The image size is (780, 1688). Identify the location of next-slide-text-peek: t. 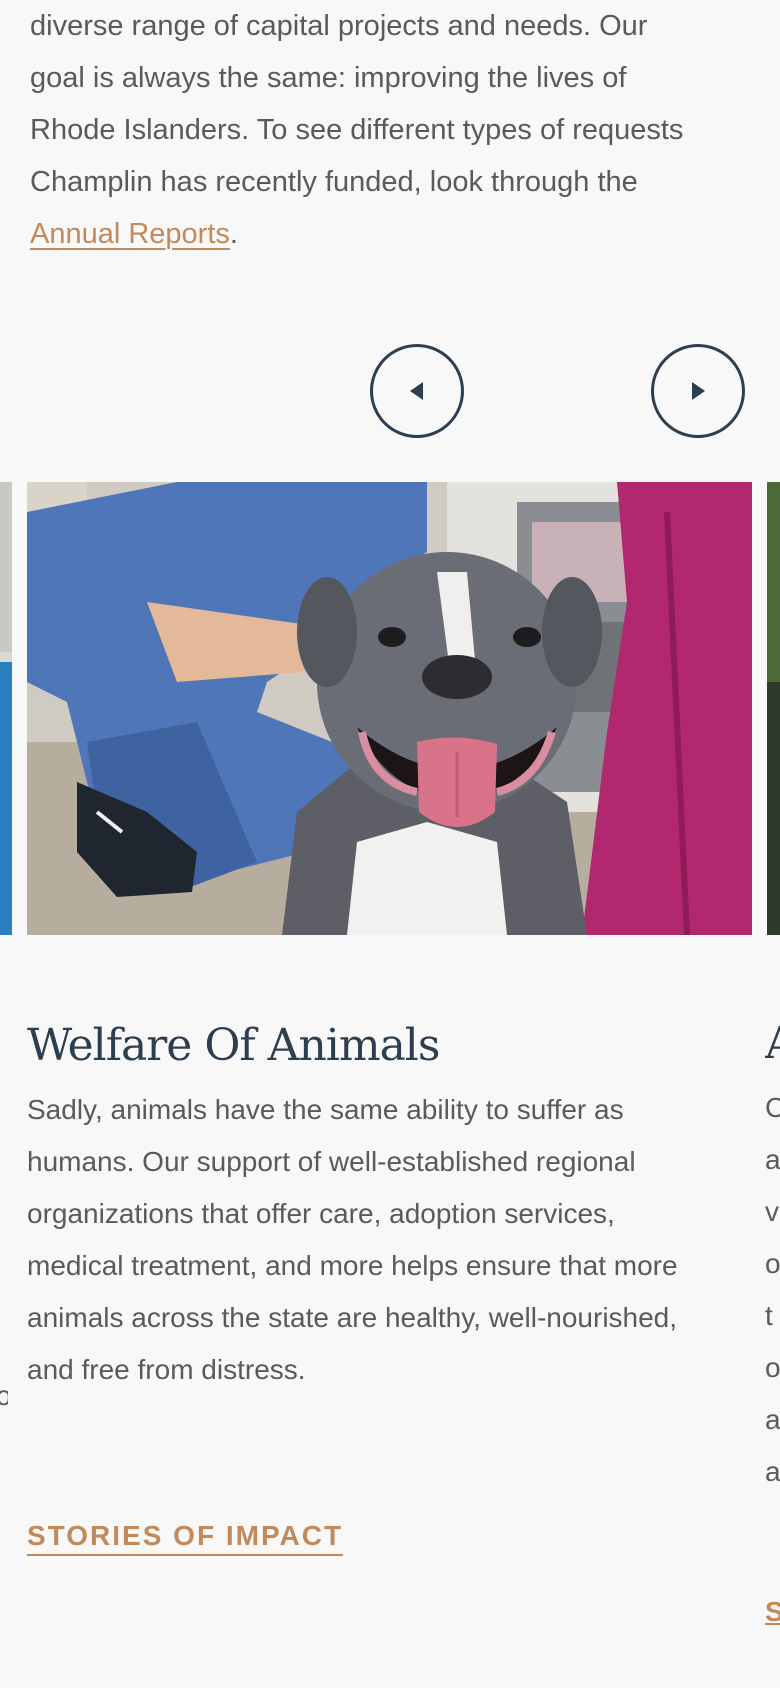
(769, 1315).